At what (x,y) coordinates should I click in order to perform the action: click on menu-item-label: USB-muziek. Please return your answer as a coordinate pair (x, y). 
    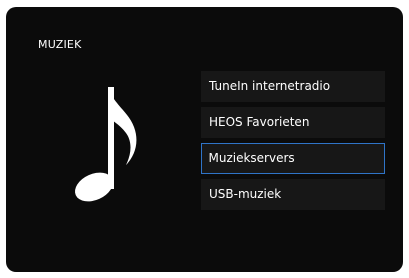
    Looking at the image, I should click on (245, 194).